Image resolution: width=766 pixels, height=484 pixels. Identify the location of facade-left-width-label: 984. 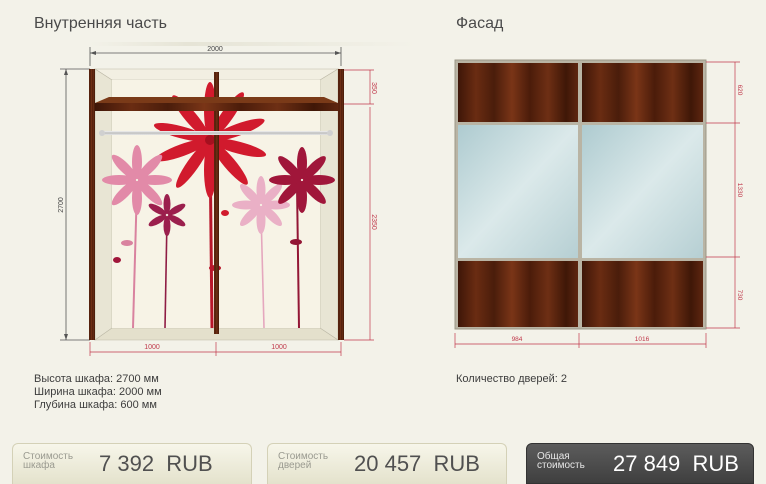
(517, 339).